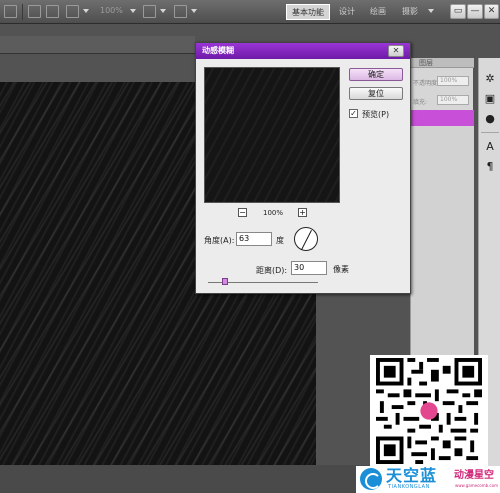  I want to click on qr-code, so click(429, 411).